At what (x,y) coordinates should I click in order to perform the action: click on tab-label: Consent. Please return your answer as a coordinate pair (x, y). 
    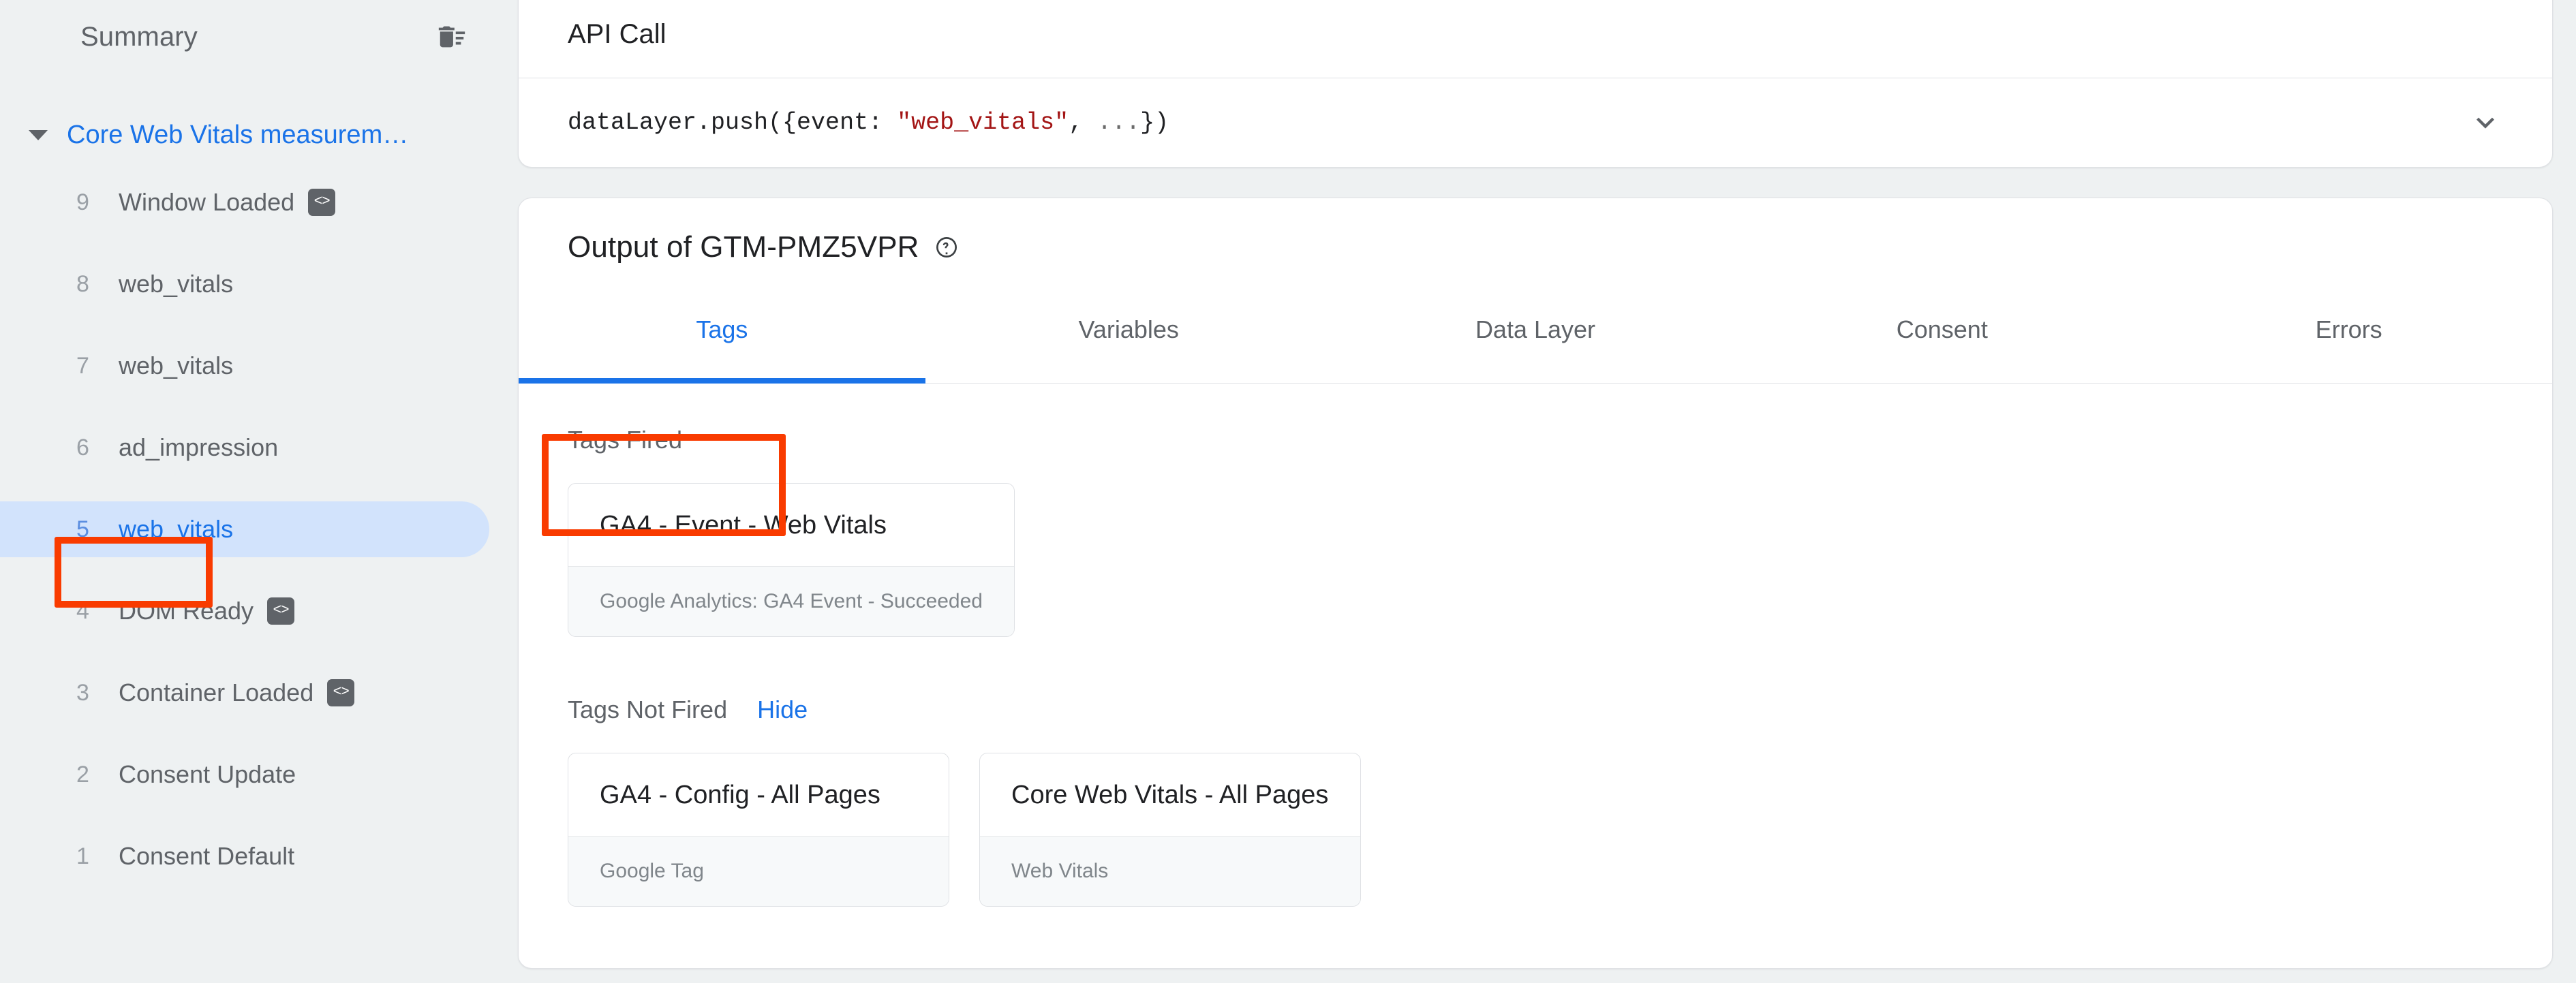
    Looking at the image, I should click on (1942, 329).